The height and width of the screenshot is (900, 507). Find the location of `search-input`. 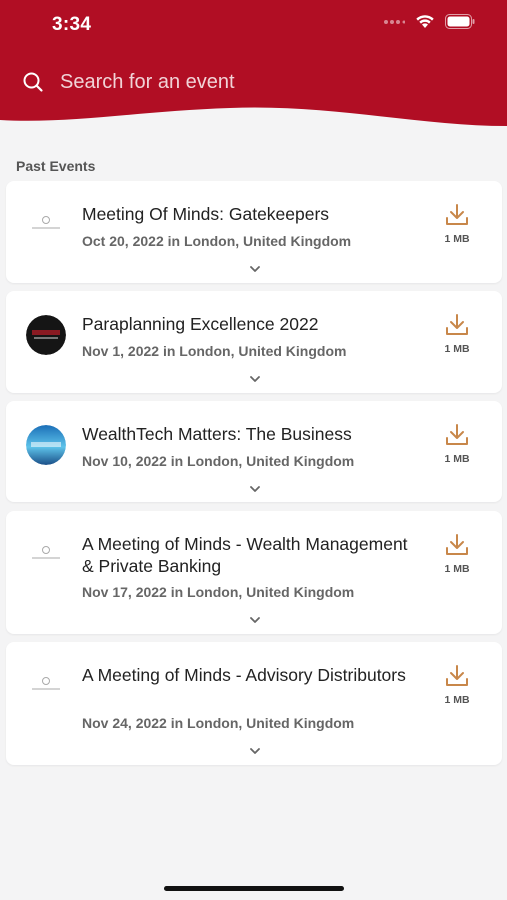

search-input is located at coordinates (260, 82).